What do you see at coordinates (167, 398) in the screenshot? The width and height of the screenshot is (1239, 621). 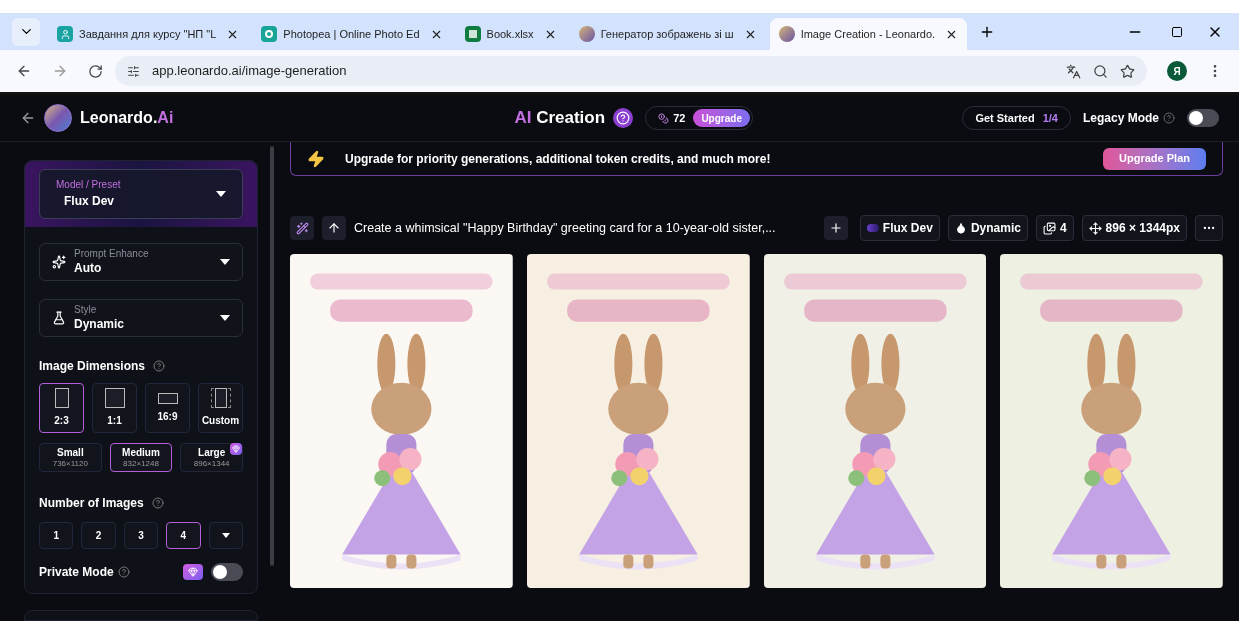 I see `landscape-frame-icon` at bounding box center [167, 398].